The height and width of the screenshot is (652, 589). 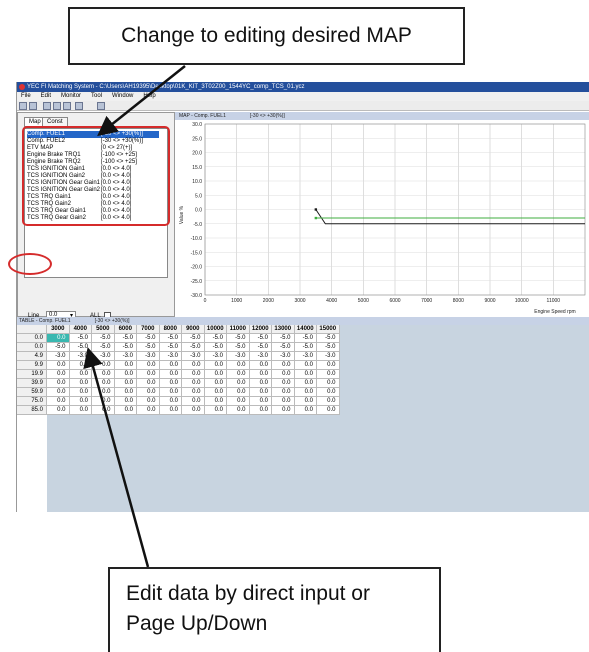 What do you see at coordinates (79, 106) in the screenshot?
I see `monitor-icon` at bounding box center [79, 106].